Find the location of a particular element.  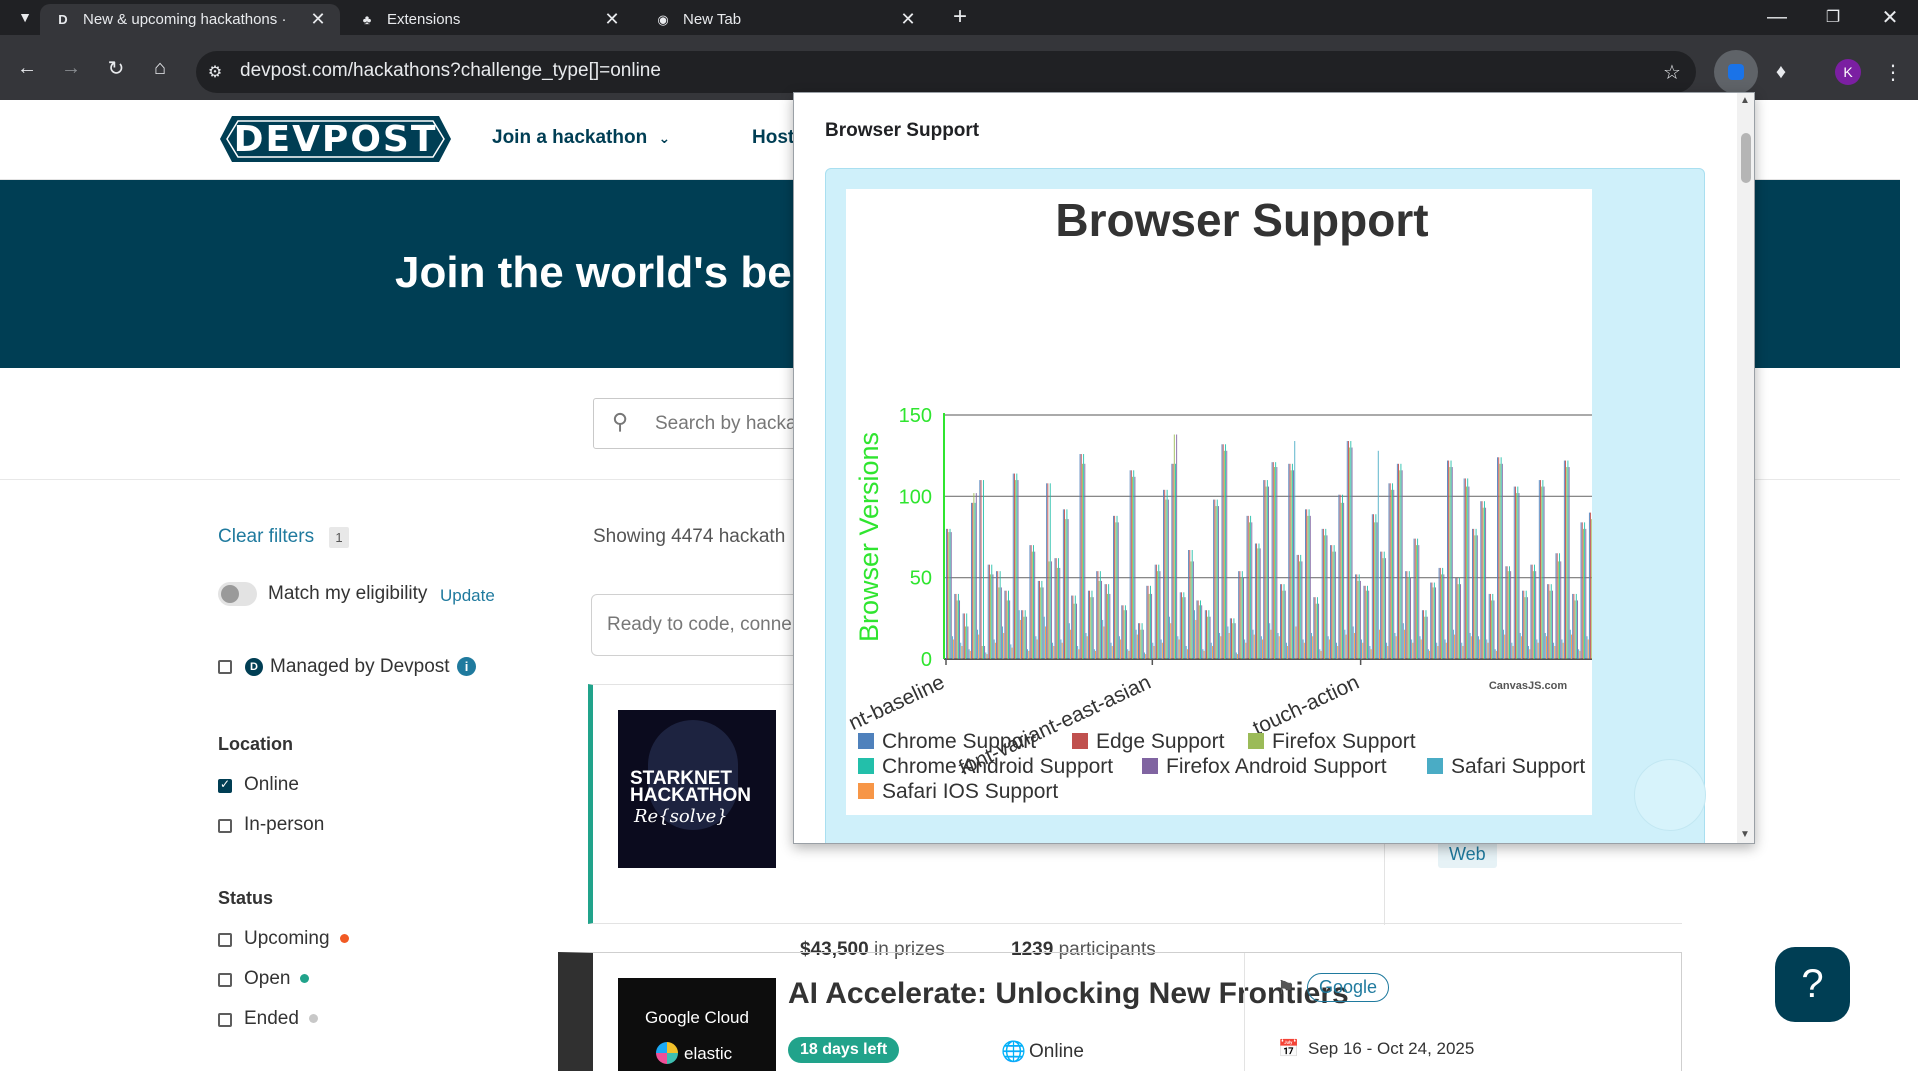

bookmark-star-icon: ☆ is located at coordinates (1672, 72).